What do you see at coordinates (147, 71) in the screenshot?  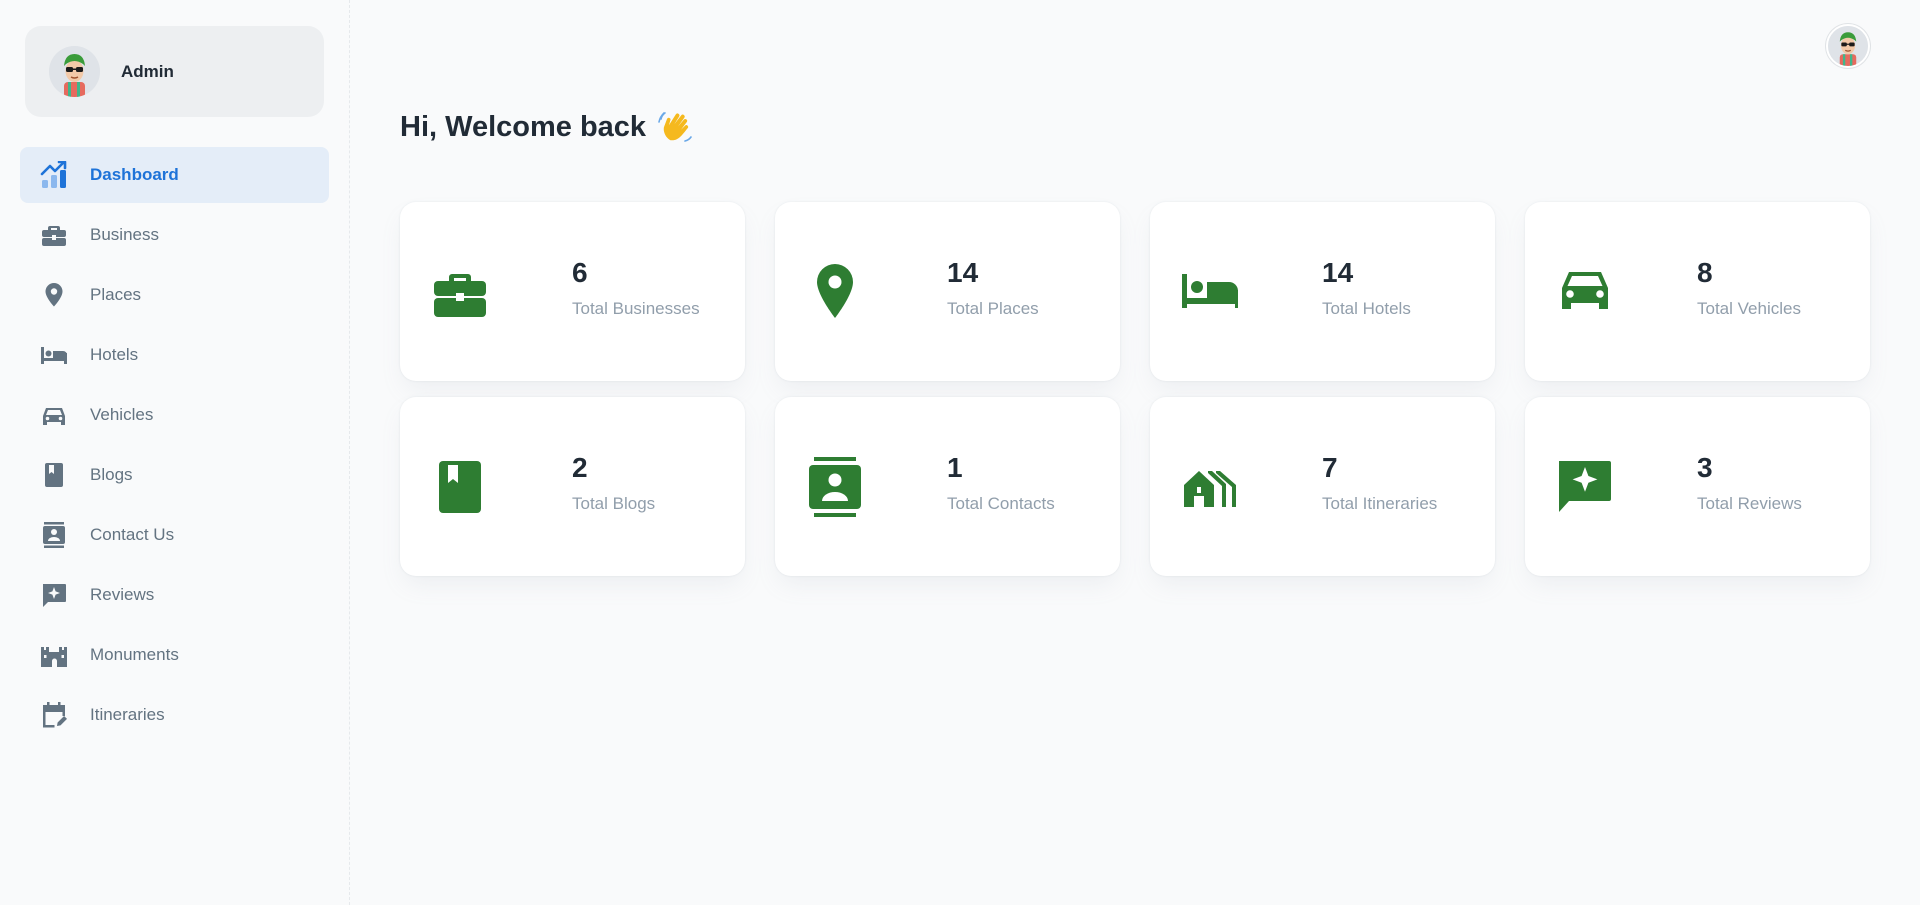 I see `account-name: Admin` at bounding box center [147, 71].